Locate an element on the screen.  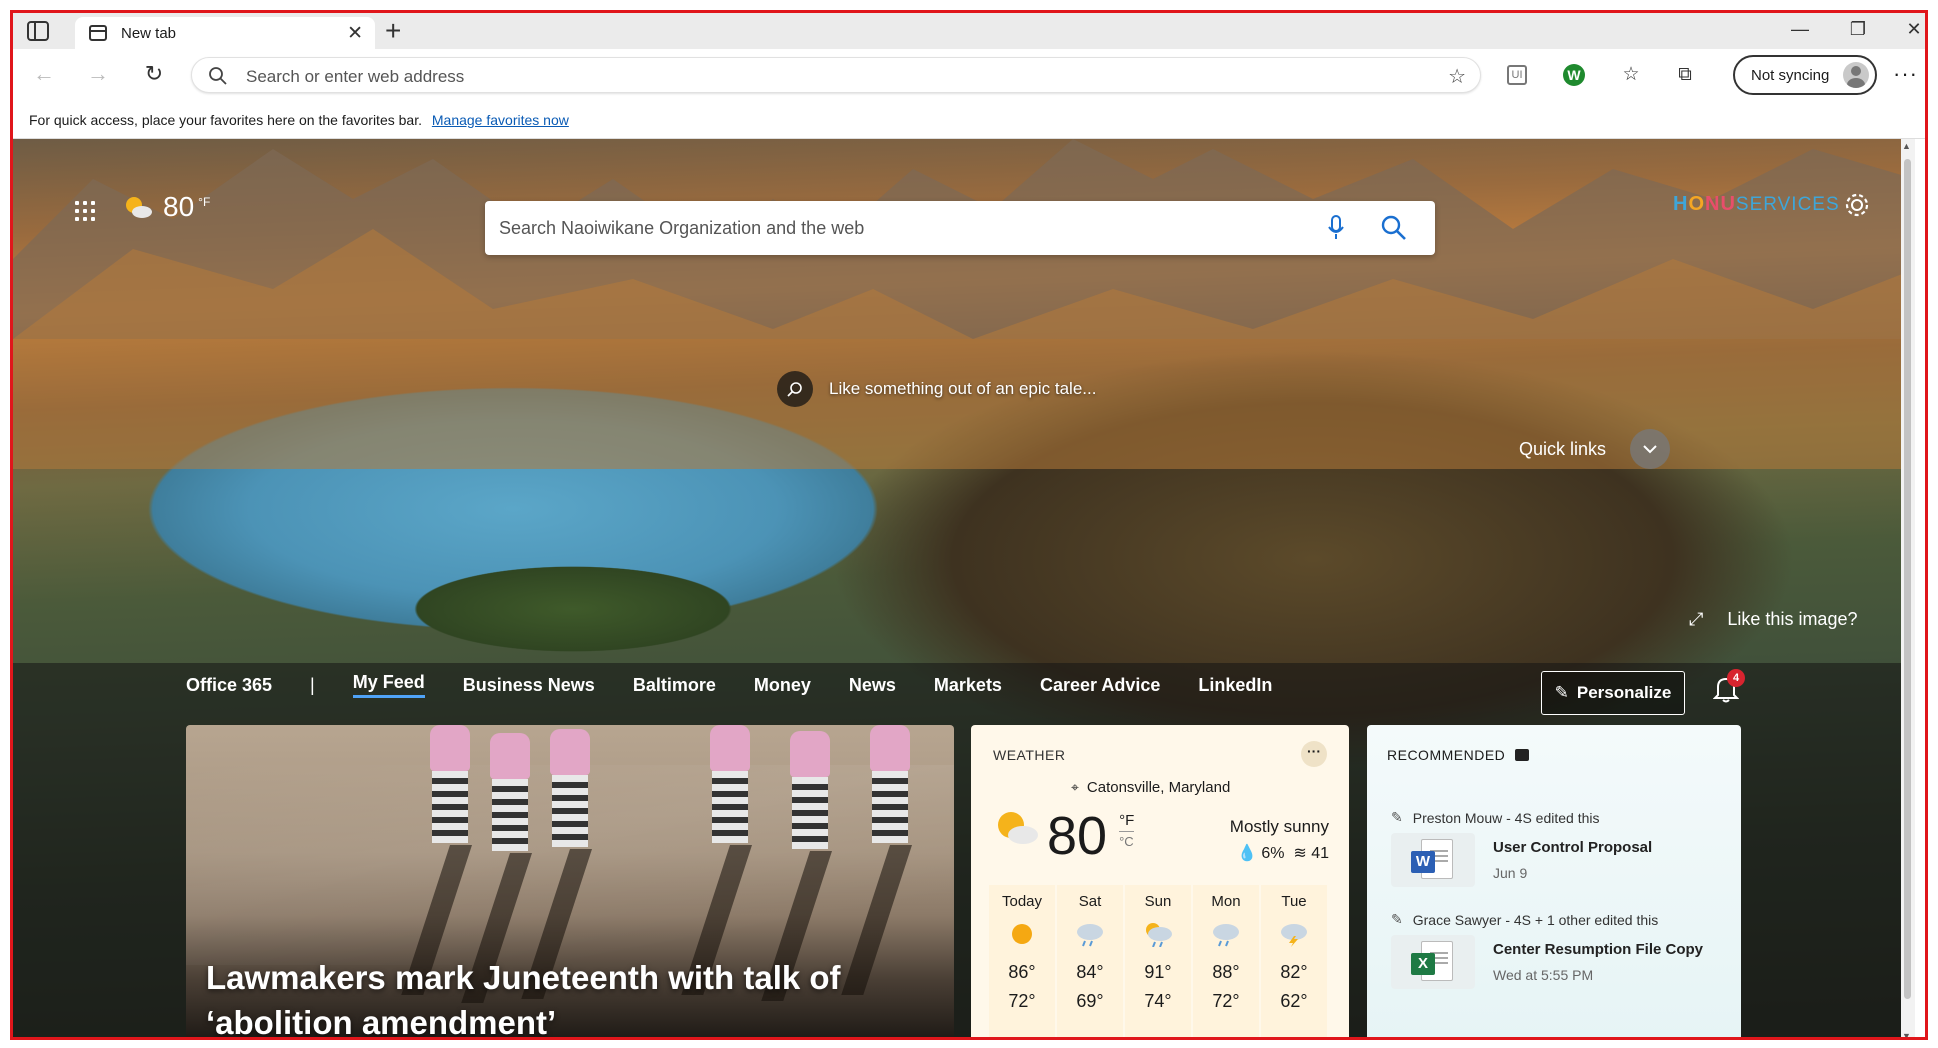
settings-more-icon: ··· is located at coordinates (1905, 74).